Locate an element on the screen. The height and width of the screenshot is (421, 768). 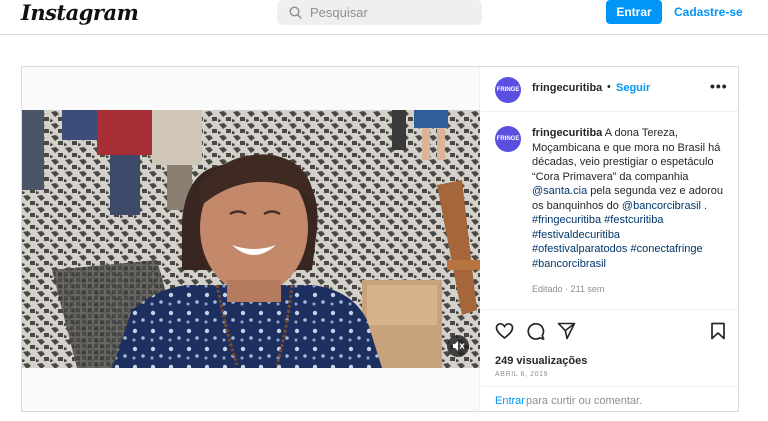
comment-login-bar: Entrar para curtir ou comentar. is located at coordinates (609, 398).